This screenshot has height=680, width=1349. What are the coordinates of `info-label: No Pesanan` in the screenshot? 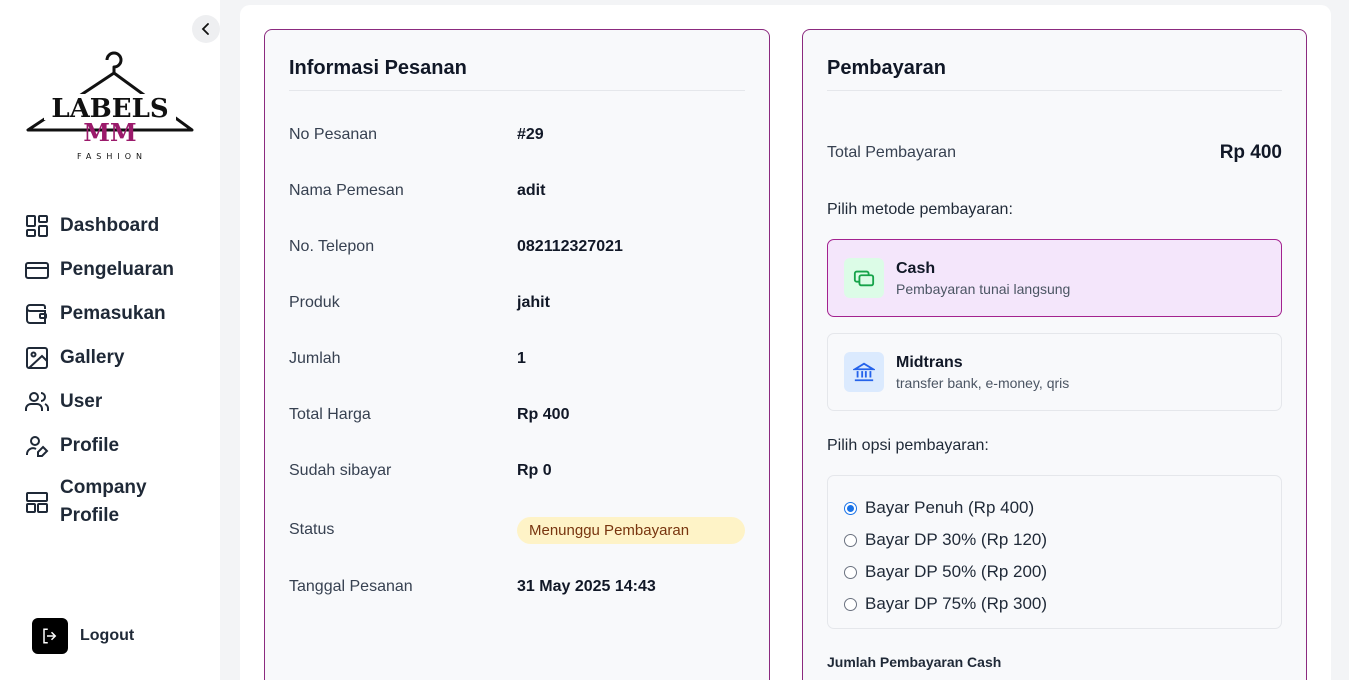 It's located at (333, 134).